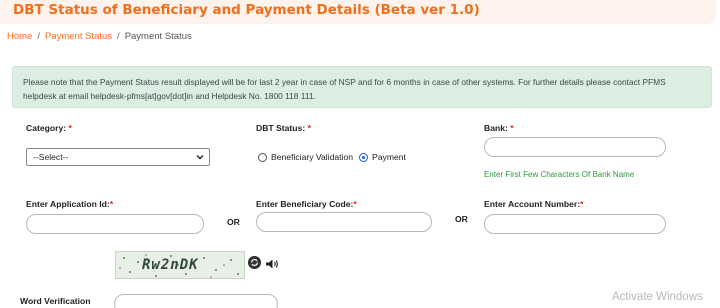 Image resolution: width=720 pixels, height=308 pixels. What do you see at coordinates (657, 297) in the screenshot?
I see `activate-windows-watermark: Activate Windows` at bounding box center [657, 297].